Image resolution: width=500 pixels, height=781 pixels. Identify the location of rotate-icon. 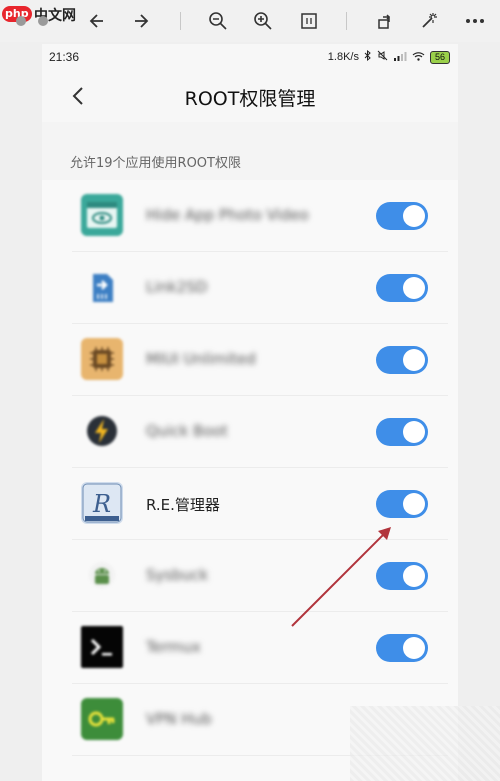
(385, 21).